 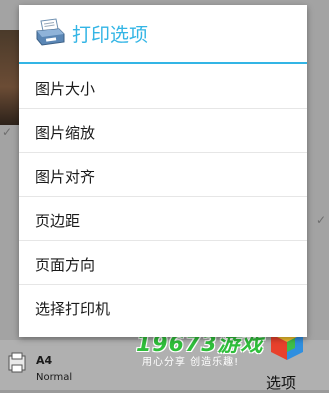 I want to click on menu-item-select-printer: 选择打印机, so click(x=163, y=307).